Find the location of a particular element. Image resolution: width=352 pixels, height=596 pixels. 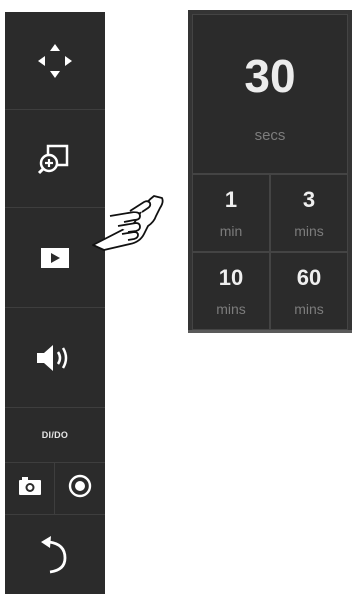

duration-option-value: 10 is located at coordinates (231, 277).